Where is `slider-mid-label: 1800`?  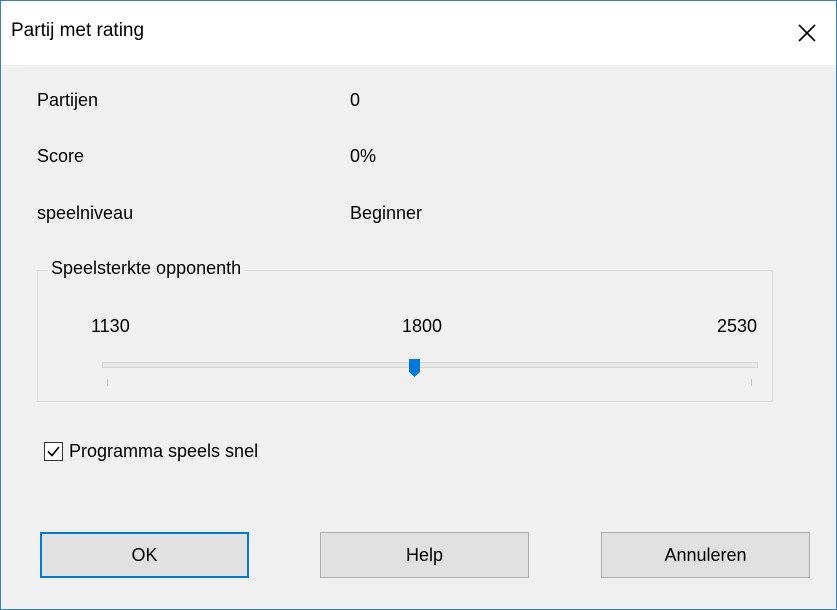 slider-mid-label: 1800 is located at coordinates (422, 326).